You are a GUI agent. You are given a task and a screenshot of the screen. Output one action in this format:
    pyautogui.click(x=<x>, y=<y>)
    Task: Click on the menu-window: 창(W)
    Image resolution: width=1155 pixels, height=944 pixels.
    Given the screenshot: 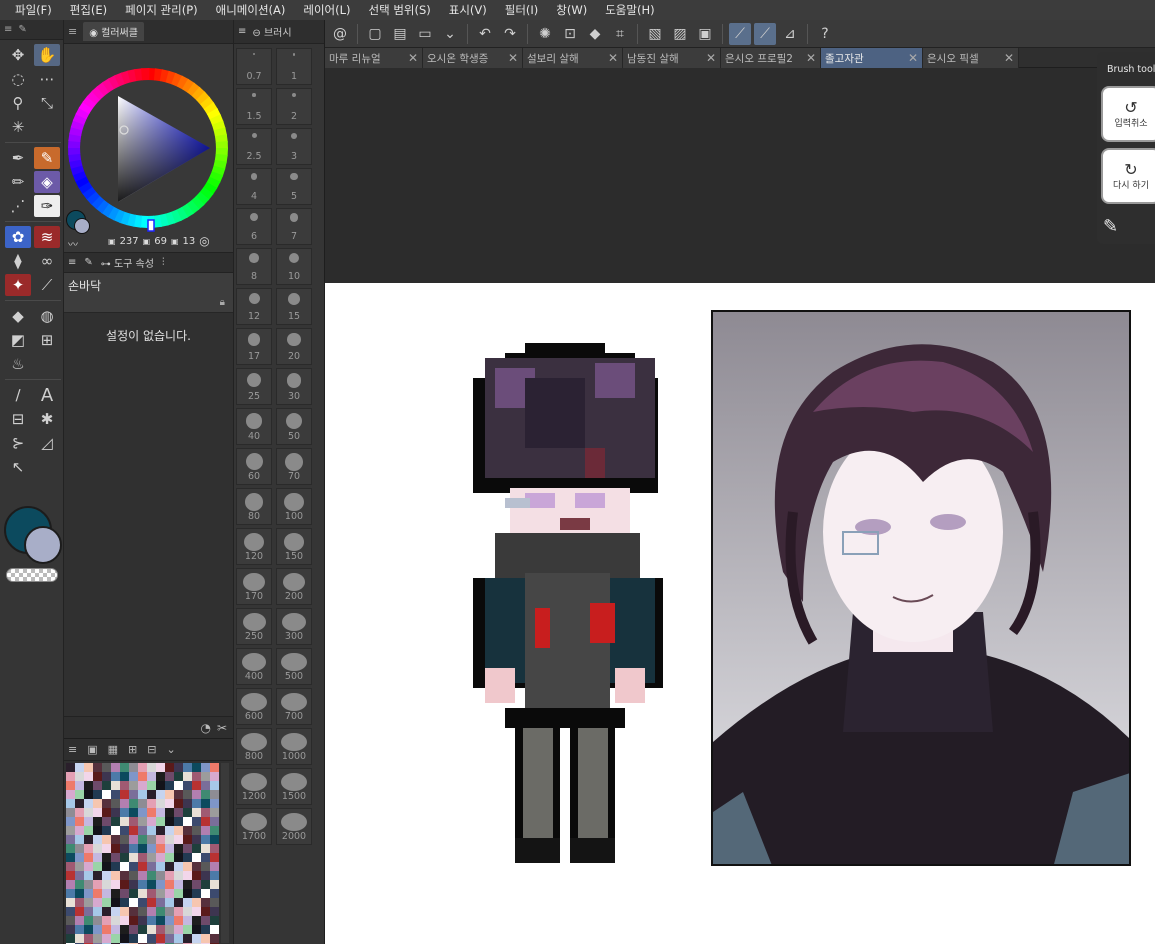 What is the action you would take?
    pyautogui.click(x=571, y=10)
    